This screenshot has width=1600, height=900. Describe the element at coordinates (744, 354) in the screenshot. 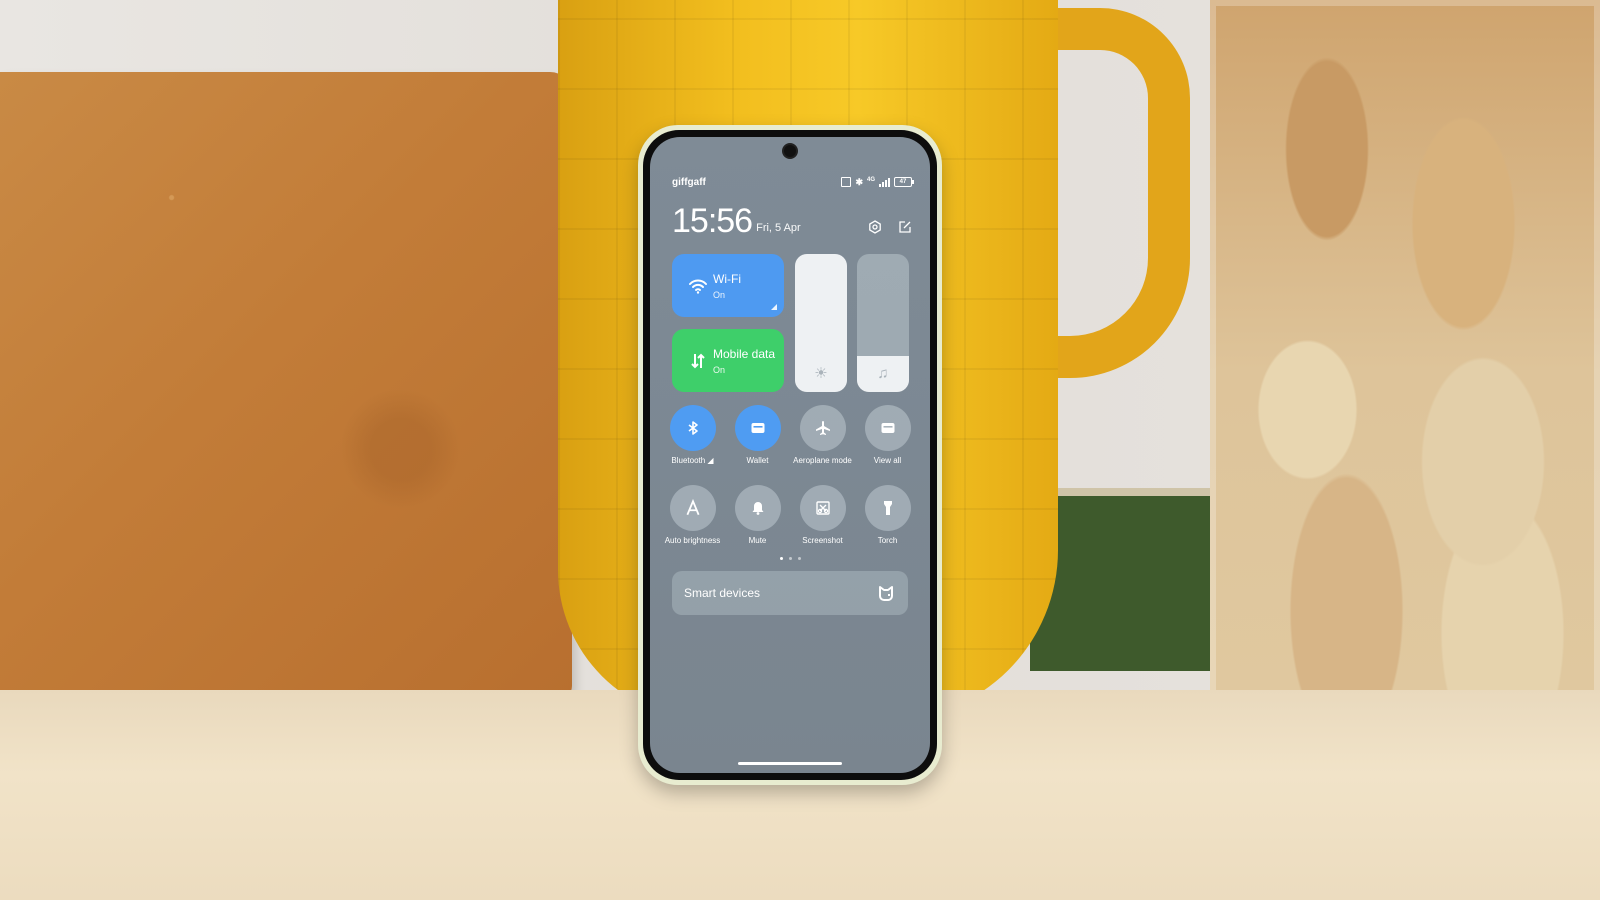

I see `mobile-data-title: Mobile data` at that location.